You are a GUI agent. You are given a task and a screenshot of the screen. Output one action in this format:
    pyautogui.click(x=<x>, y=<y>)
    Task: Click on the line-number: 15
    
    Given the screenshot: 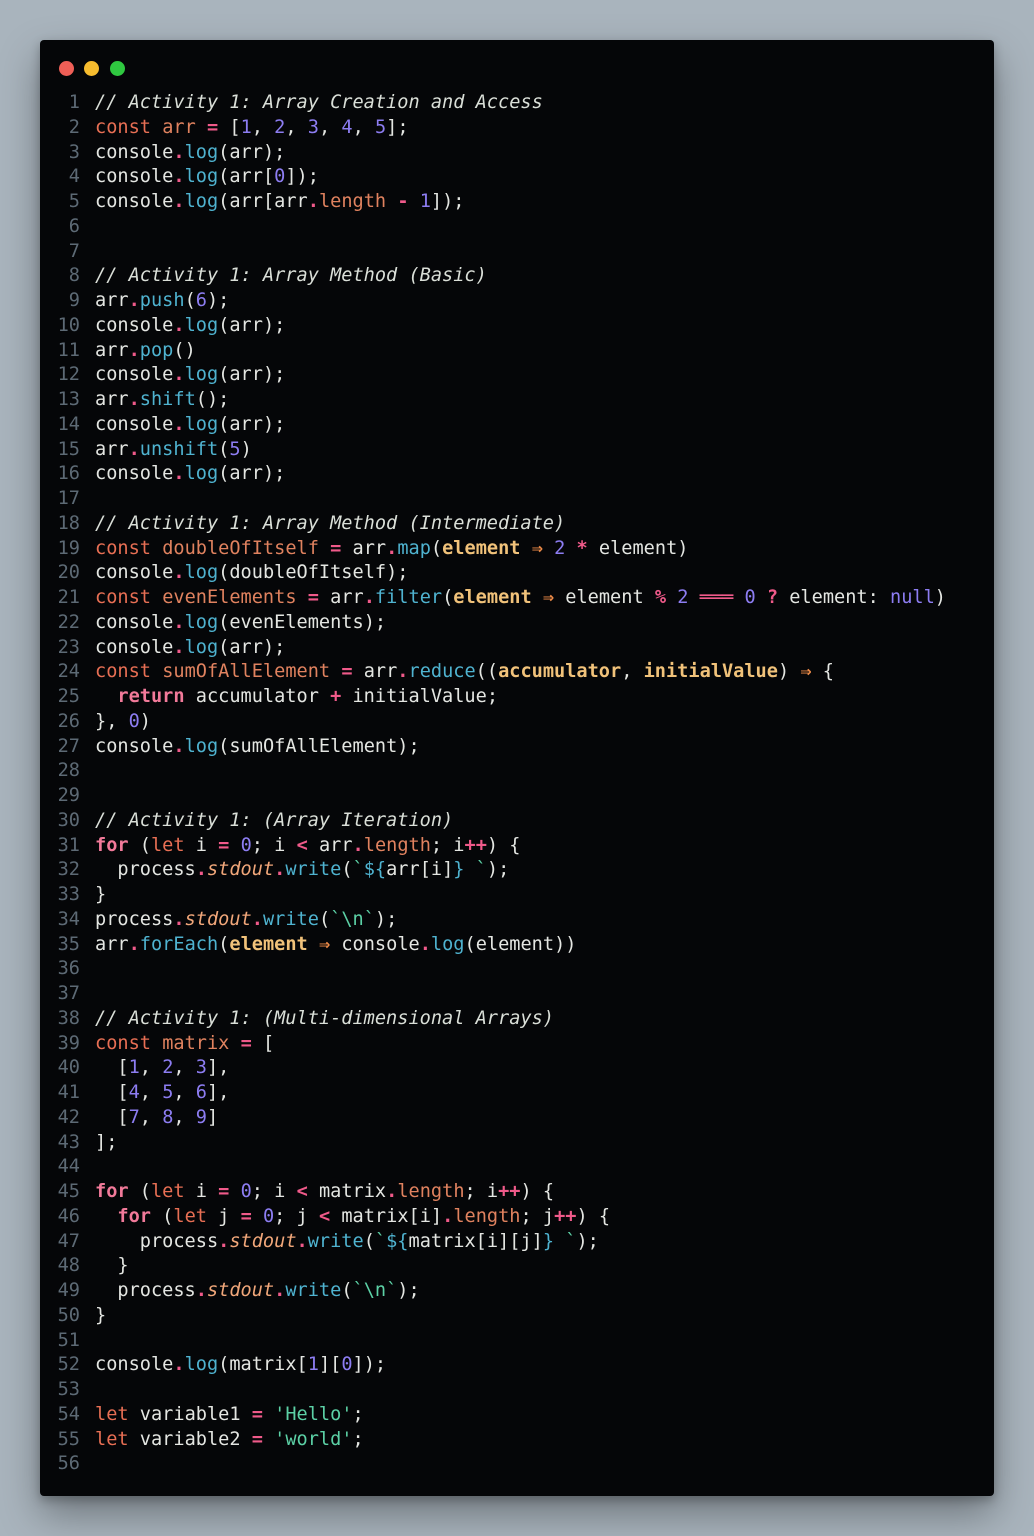 What is the action you would take?
    pyautogui.click(x=68, y=449)
    